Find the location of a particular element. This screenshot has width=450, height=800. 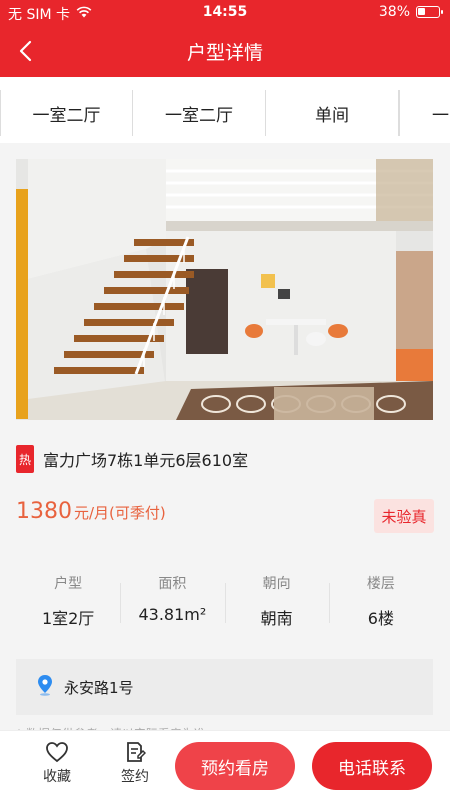

tab-room-type: 一 is located at coordinates (424, 113).